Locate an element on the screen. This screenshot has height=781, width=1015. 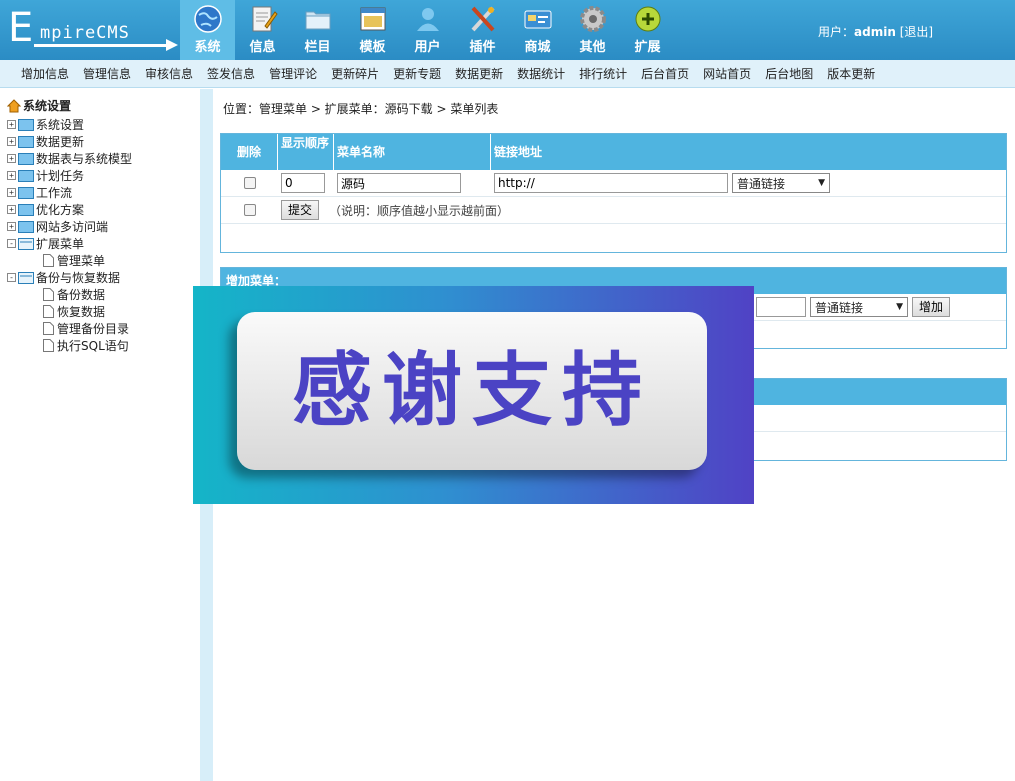
tree-node-multi-access: + 网站多访问端 is located at coordinates (69, 226).